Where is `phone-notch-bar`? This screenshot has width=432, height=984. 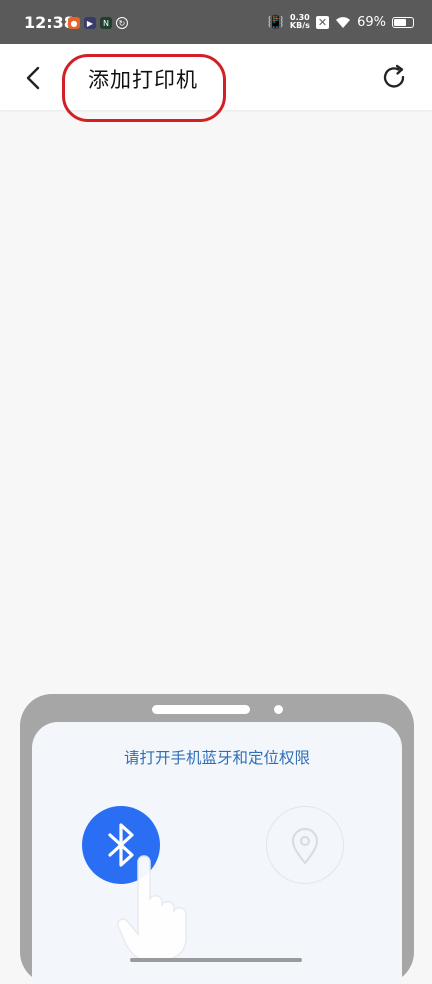 phone-notch-bar is located at coordinates (201, 709).